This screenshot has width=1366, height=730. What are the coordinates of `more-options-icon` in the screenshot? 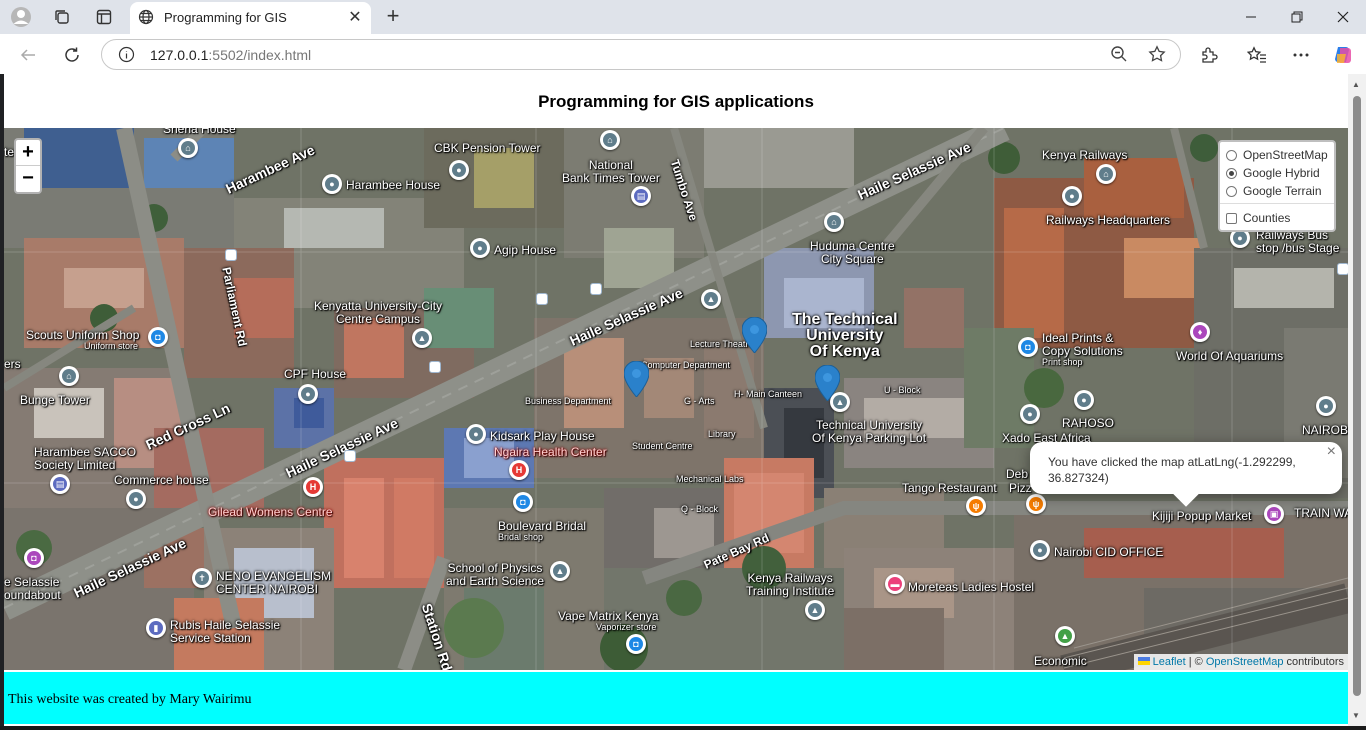 It's located at (1301, 55).